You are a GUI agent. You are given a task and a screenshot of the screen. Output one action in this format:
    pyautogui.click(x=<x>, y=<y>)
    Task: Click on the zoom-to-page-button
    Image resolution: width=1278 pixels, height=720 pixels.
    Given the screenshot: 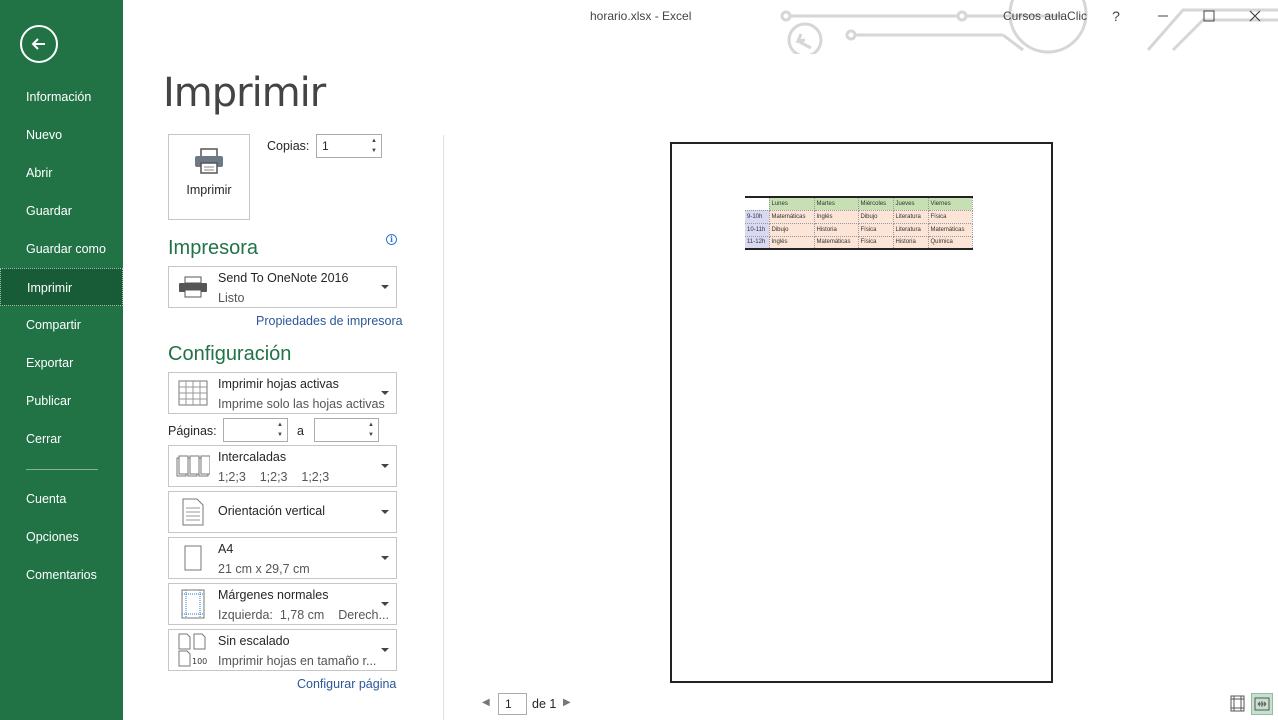 What is the action you would take?
    pyautogui.click(x=1262, y=704)
    